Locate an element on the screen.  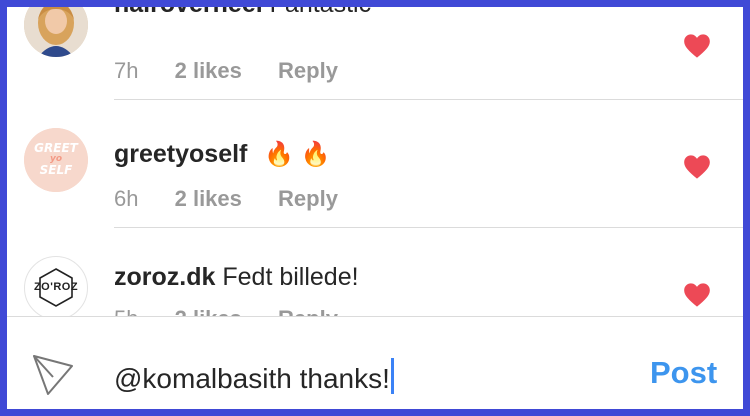
avatar: GREET yo SELF is located at coordinates (56, 160).